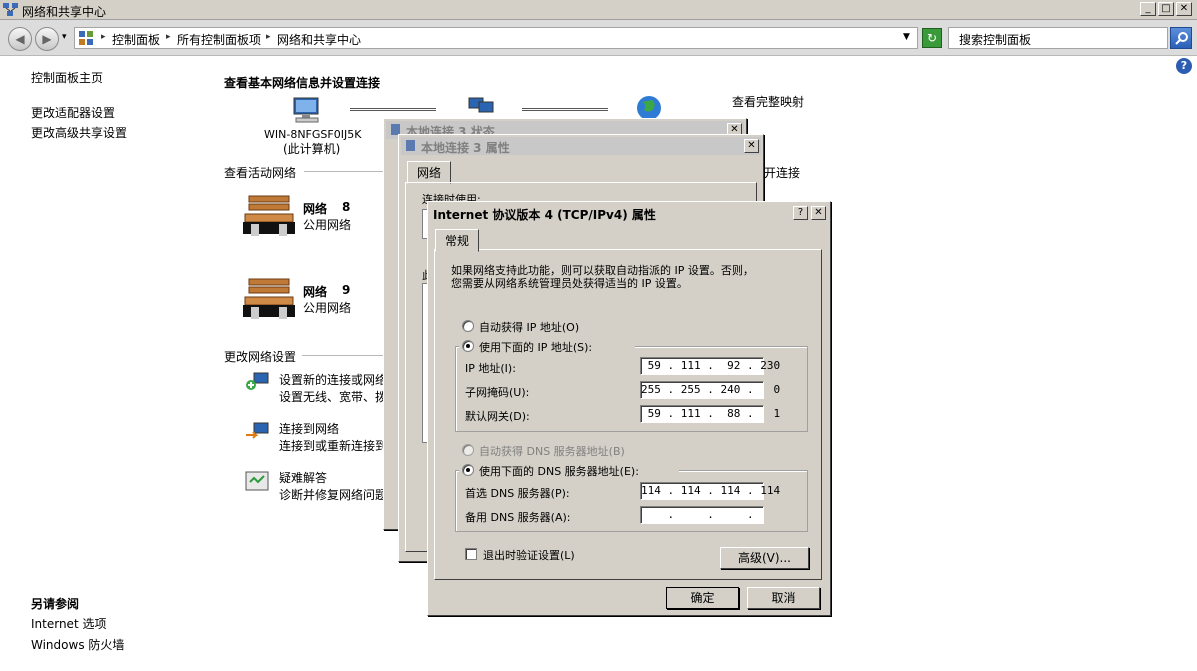 The width and height of the screenshot is (1197, 671). I want to click on search-icon, so click(1181, 38).